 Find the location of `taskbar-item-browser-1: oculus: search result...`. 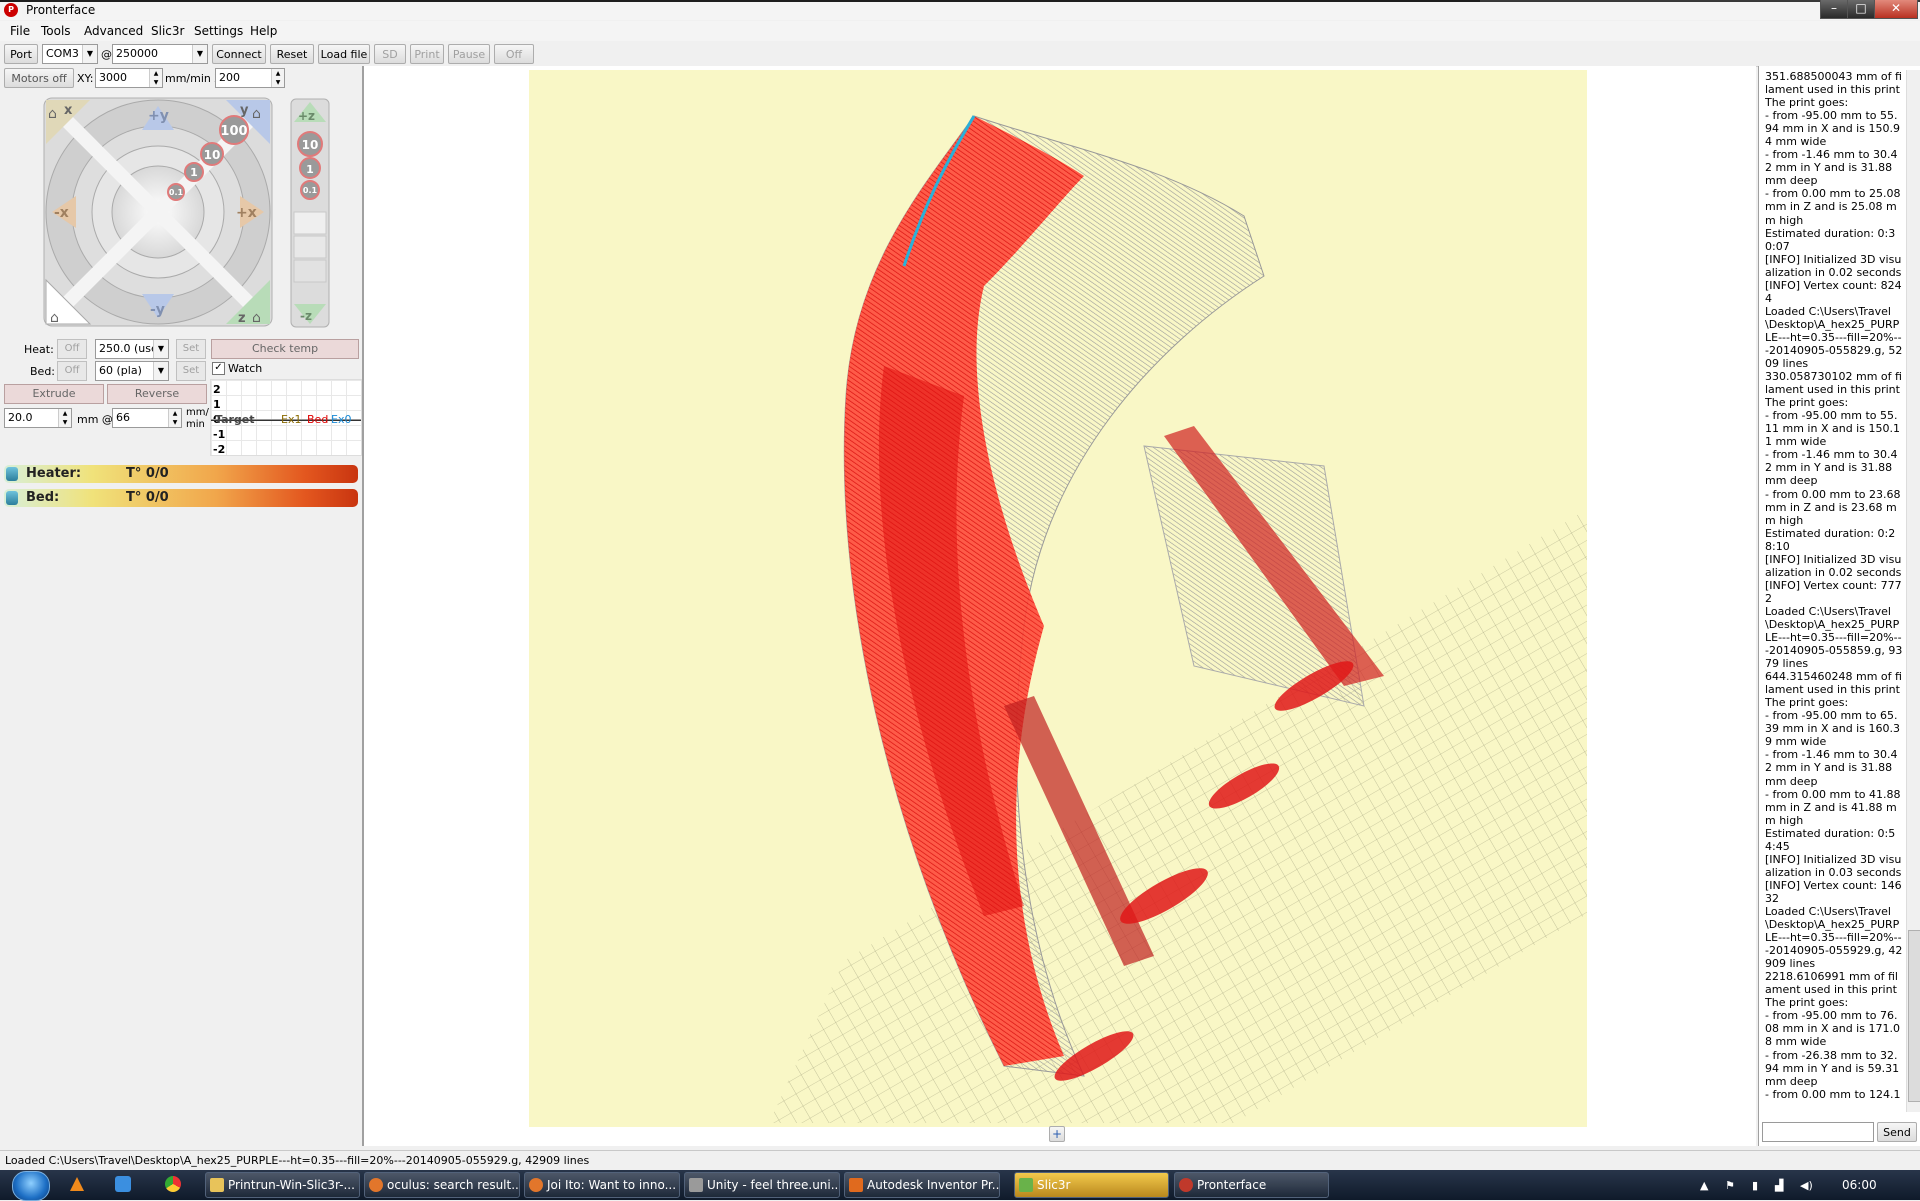

taskbar-item-browser-1: oculus: search result... is located at coordinates (442, 1185).